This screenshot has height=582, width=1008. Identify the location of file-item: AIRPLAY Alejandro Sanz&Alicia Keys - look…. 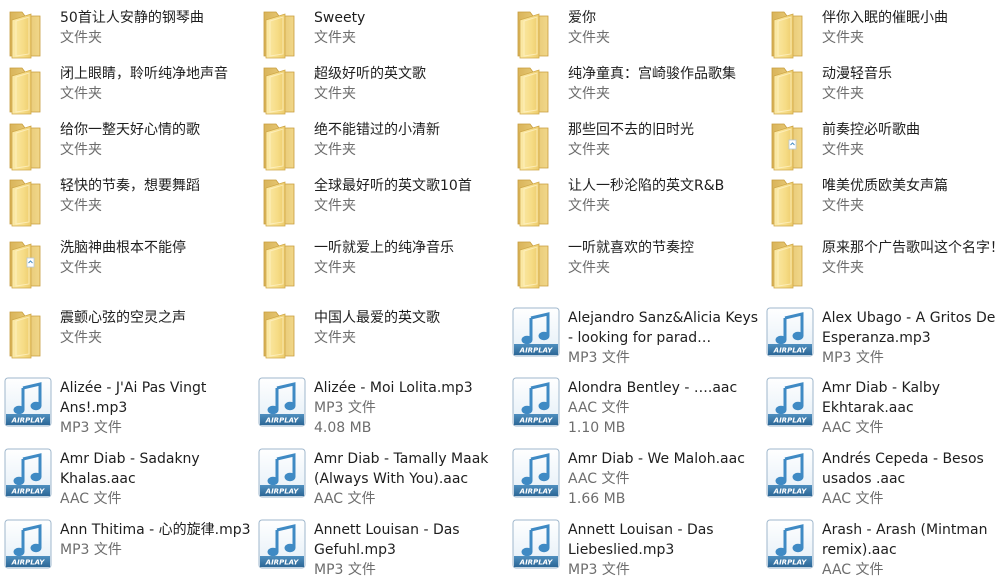
(639, 338).